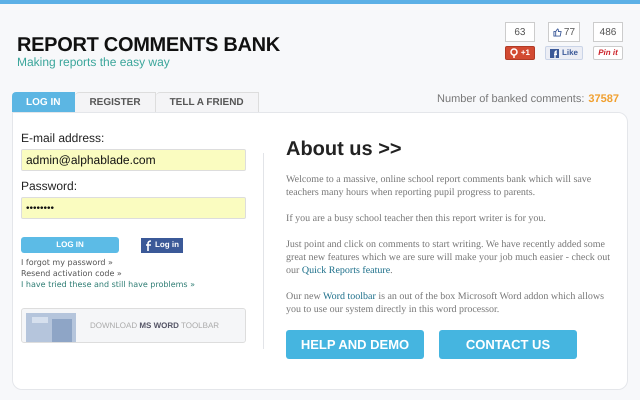 This screenshot has width=640, height=400. Describe the element at coordinates (148, 45) in the screenshot. I see `site-title: REPORT COMMENTS BANK` at that location.